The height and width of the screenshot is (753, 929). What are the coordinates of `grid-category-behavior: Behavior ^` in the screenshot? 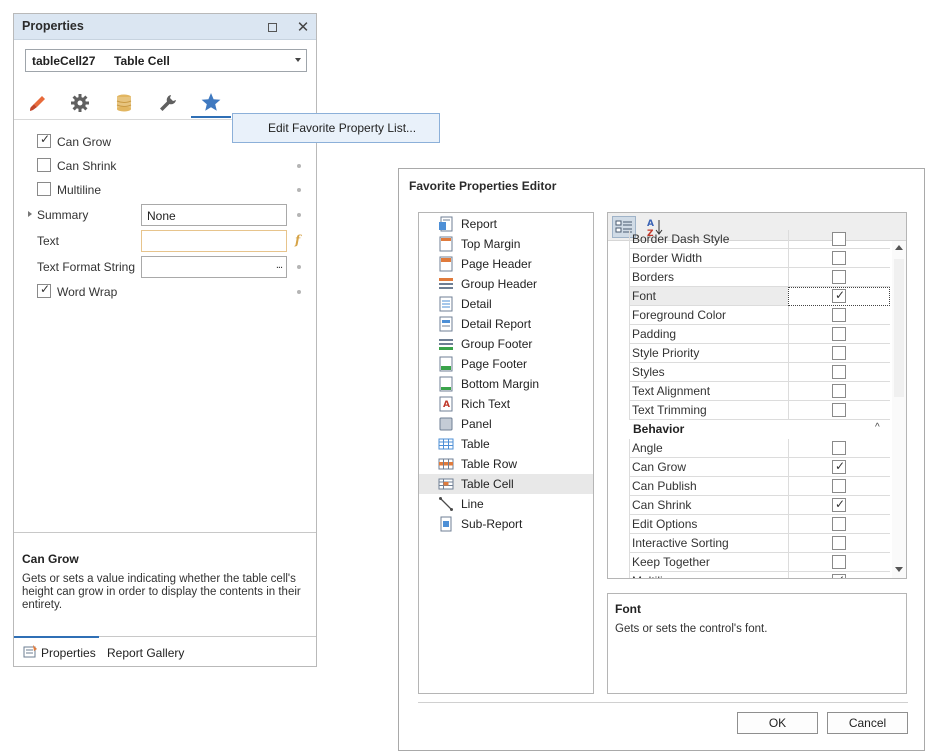 It's located at (750, 429).